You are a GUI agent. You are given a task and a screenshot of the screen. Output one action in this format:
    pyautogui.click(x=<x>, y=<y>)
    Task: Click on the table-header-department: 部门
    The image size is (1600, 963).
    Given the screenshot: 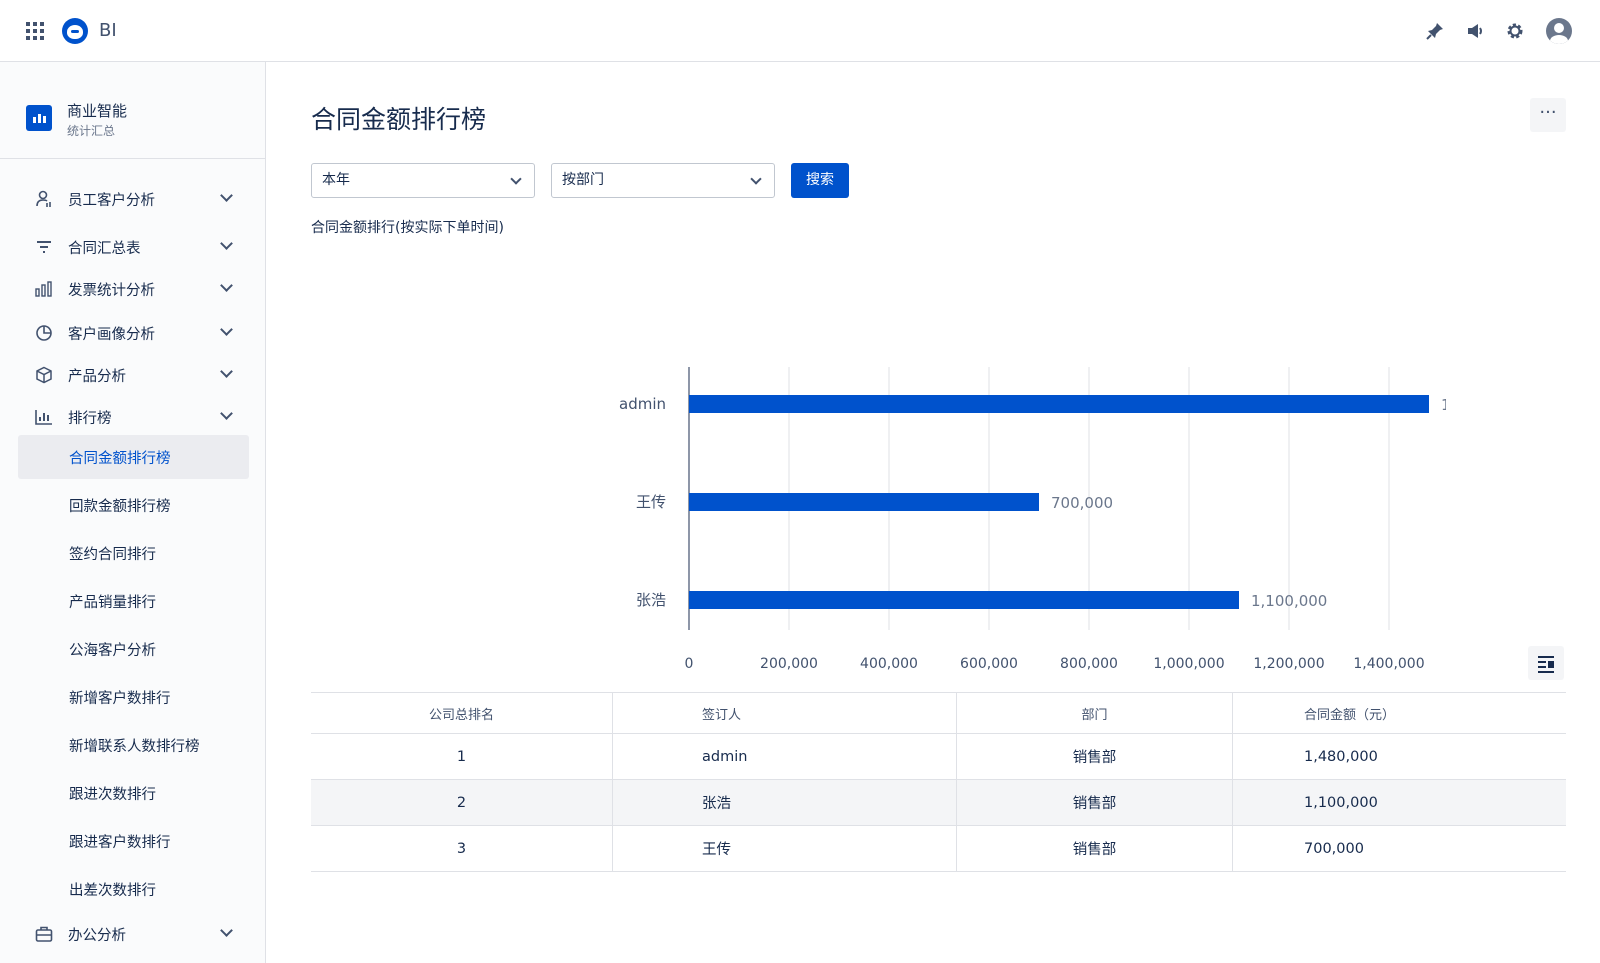 What is the action you would take?
    pyautogui.click(x=1095, y=713)
    